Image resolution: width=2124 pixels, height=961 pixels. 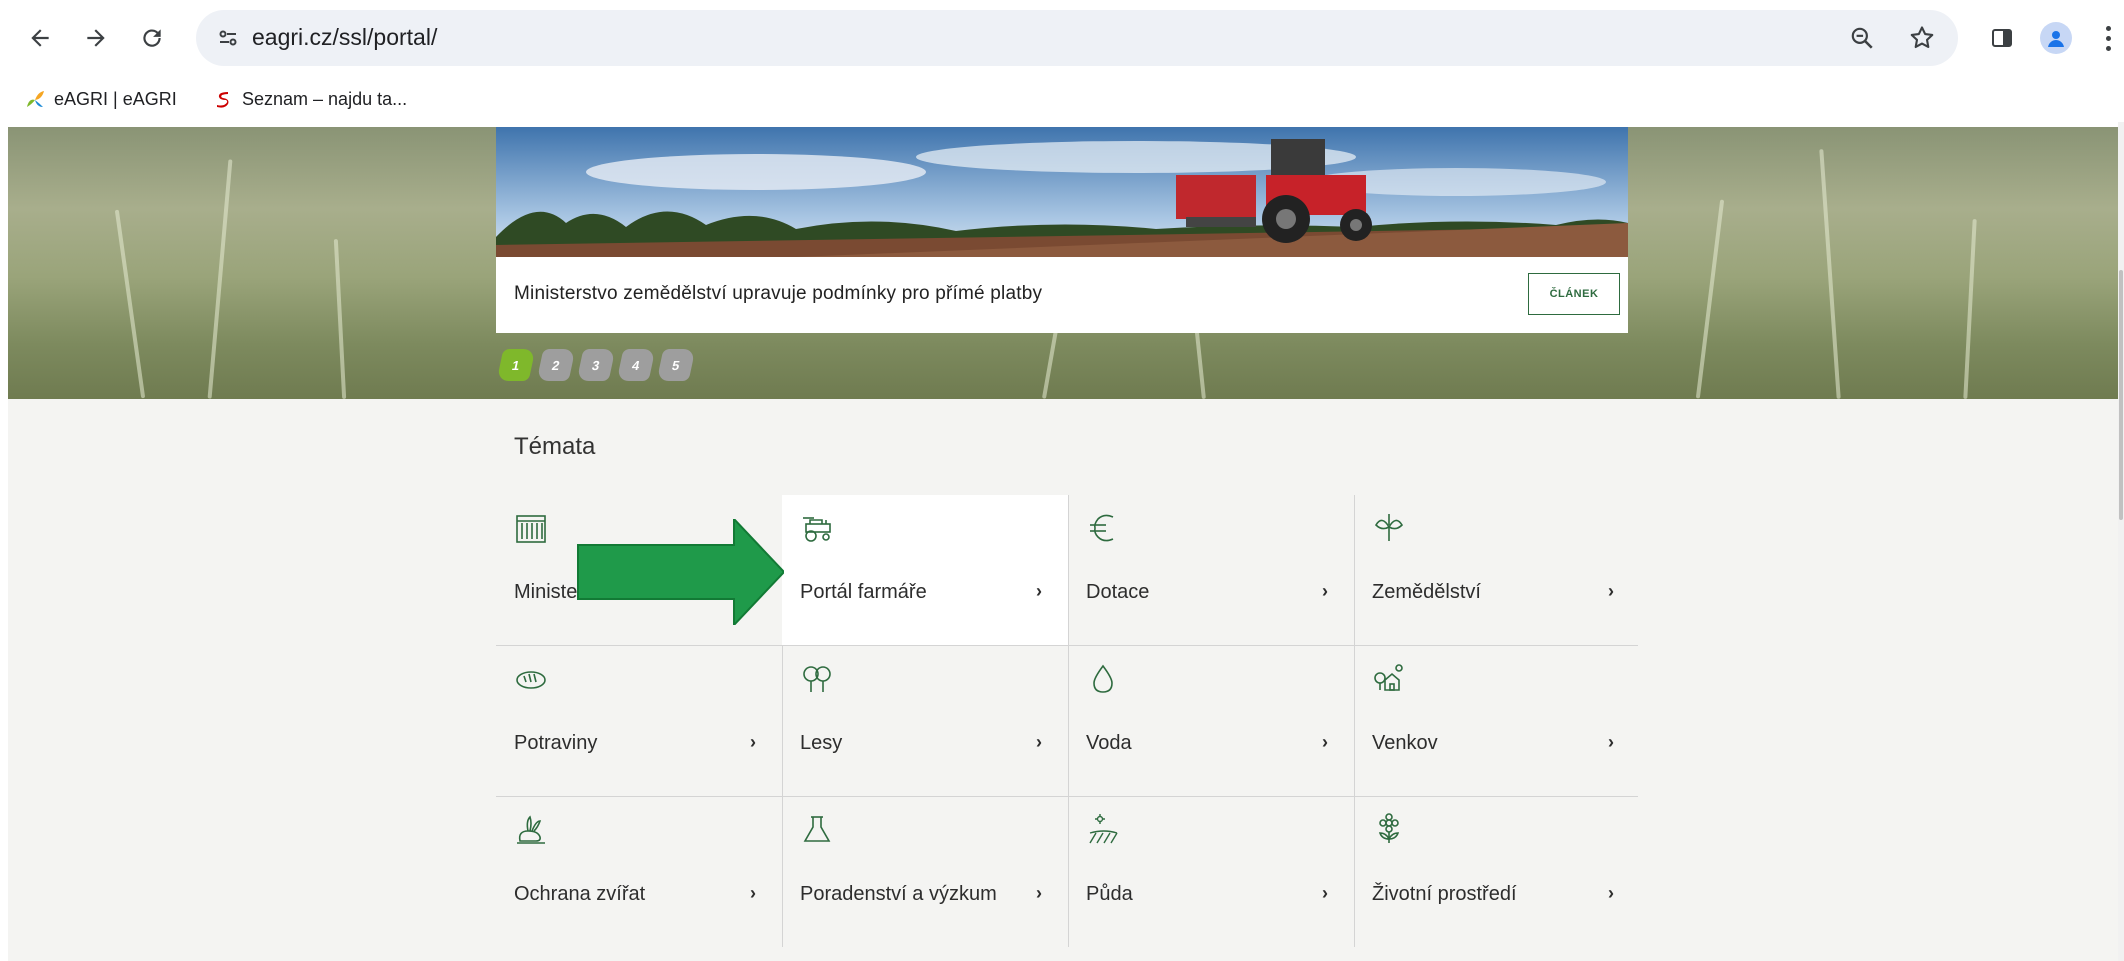 What do you see at coordinates (2056, 38) in the screenshot?
I see `profile-avatar-icon` at bounding box center [2056, 38].